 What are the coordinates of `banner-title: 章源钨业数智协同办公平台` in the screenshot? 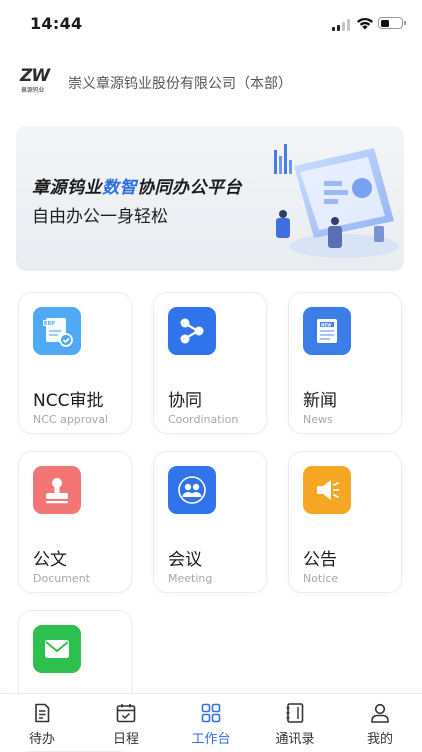 It's located at (137, 188).